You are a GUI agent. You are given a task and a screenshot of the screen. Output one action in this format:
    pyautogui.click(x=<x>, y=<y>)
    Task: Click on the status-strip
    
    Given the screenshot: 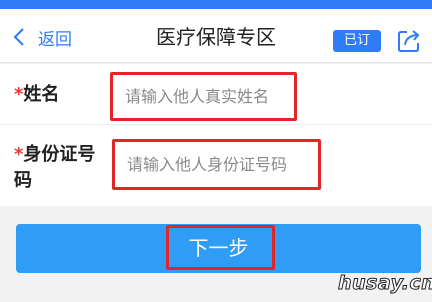 What is the action you would take?
    pyautogui.click(x=216, y=4)
    